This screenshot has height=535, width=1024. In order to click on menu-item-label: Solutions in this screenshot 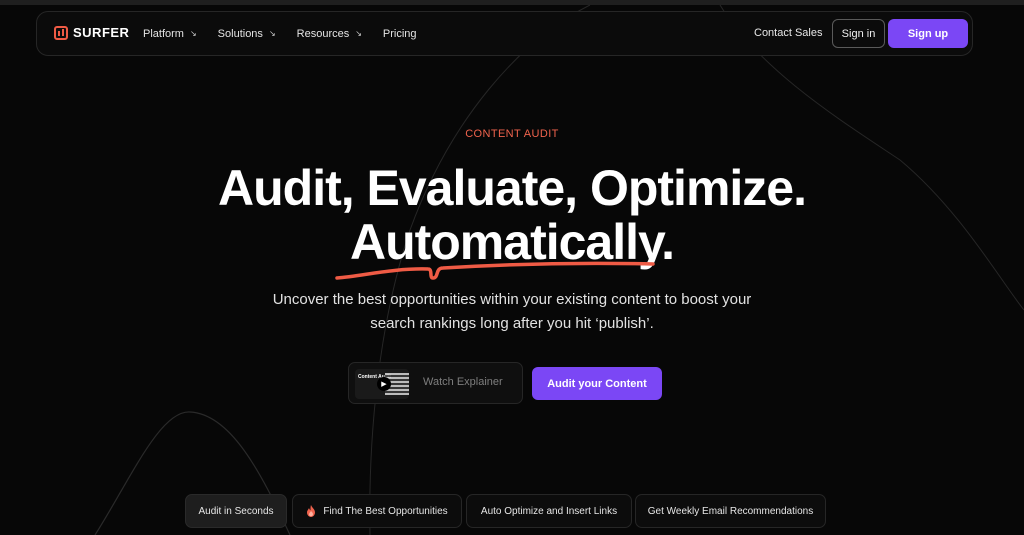, I will do `click(240, 33)`.